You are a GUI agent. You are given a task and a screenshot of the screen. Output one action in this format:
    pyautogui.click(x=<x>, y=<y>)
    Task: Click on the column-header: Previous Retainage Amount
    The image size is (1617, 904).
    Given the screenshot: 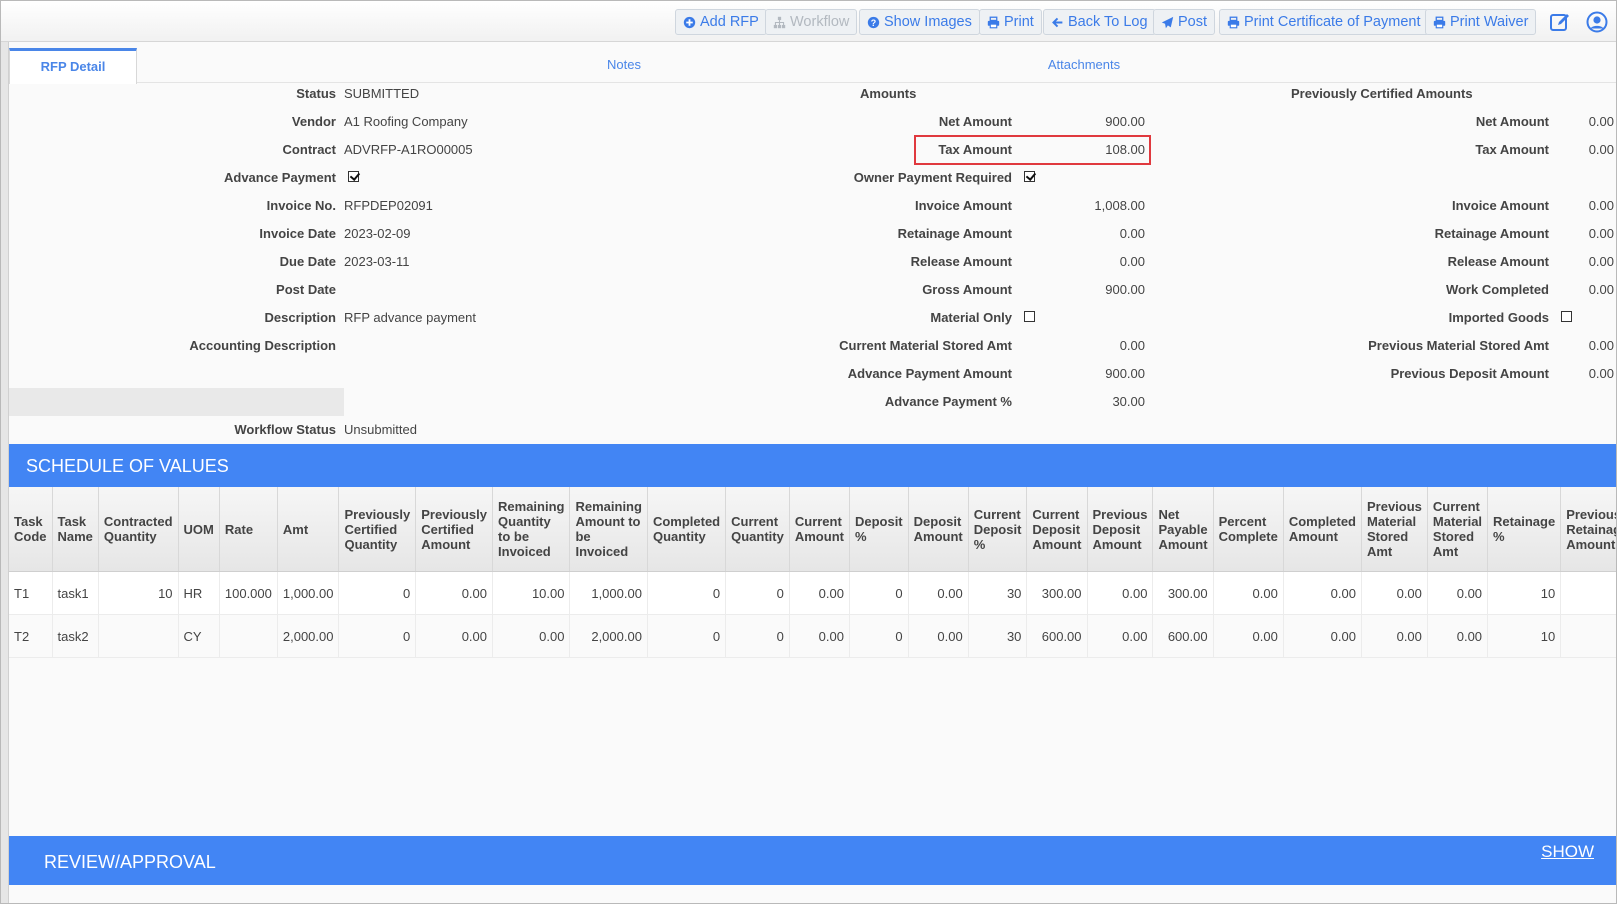 What is the action you would take?
    pyautogui.click(x=1588, y=529)
    